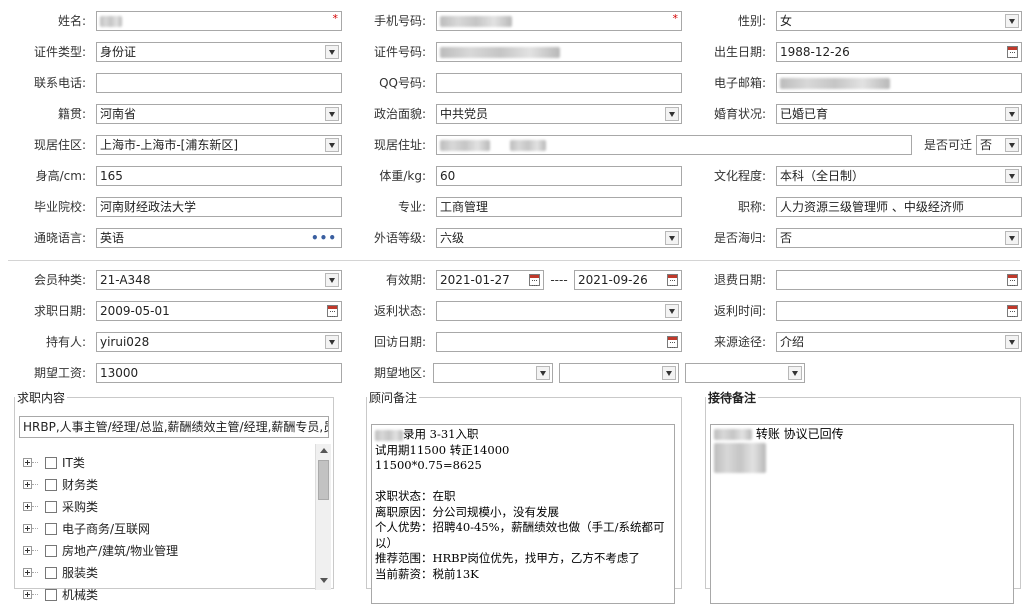 The width and height of the screenshot is (1026, 606). I want to click on tree-node-label: 采购类, so click(80, 507).